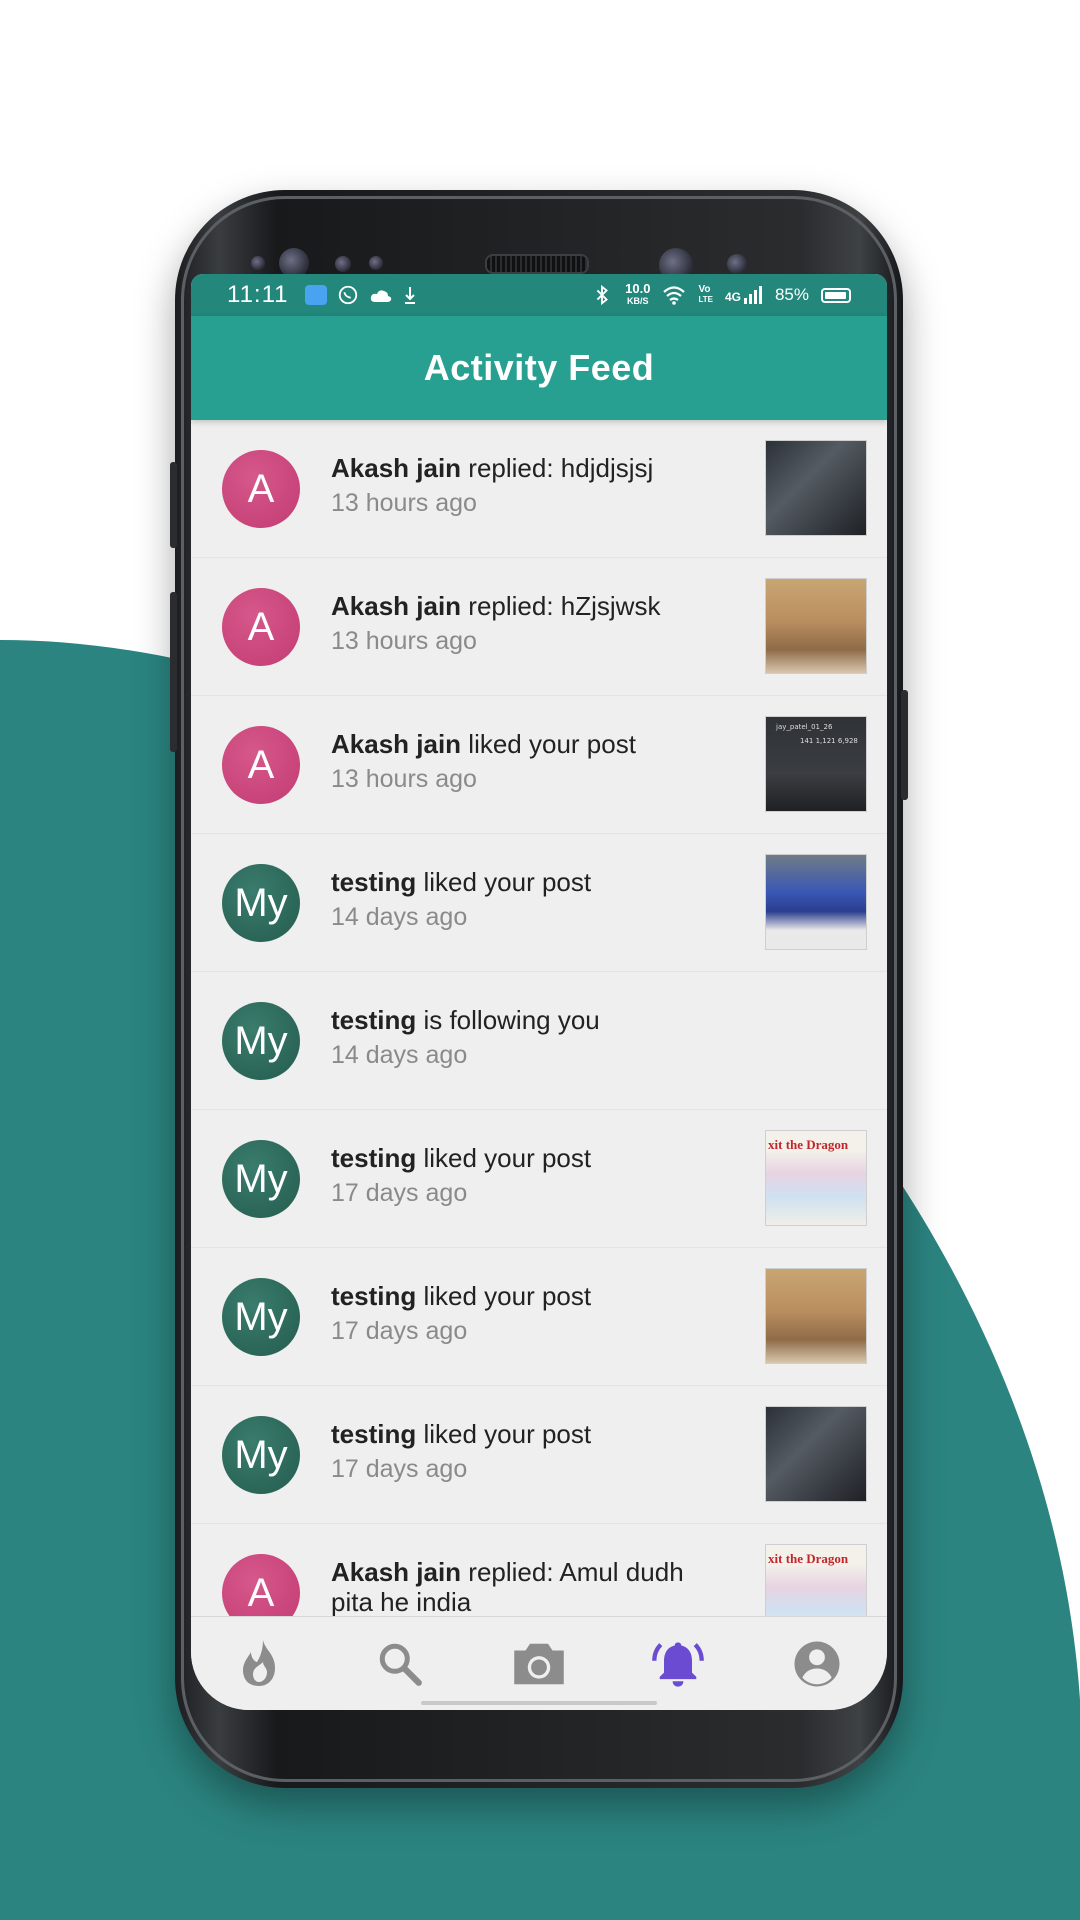 The width and height of the screenshot is (1080, 1920). What do you see at coordinates (539, 1703) in the screenshot?
I see `home-indicator` at bounding box center [539, 1703].